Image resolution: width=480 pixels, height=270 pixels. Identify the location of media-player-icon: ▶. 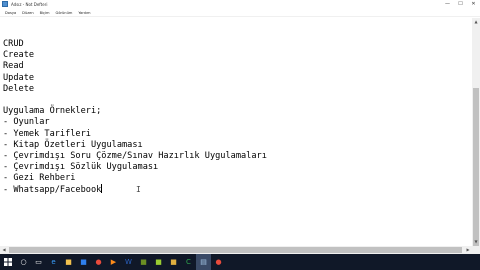
(113, 262).